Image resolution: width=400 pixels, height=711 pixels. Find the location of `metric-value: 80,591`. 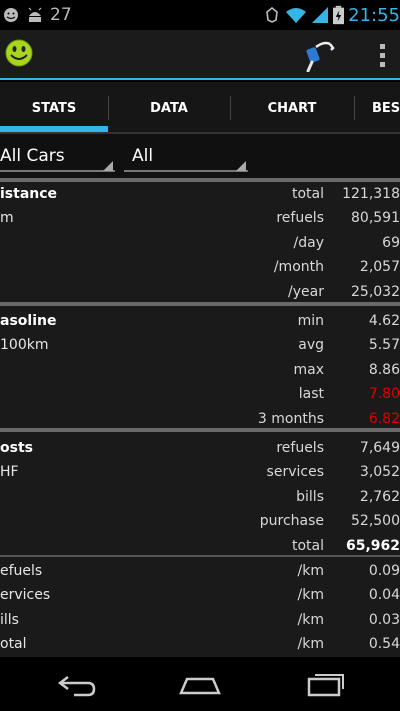

metric-value: 80,591 is located at coordinates (375, 218).